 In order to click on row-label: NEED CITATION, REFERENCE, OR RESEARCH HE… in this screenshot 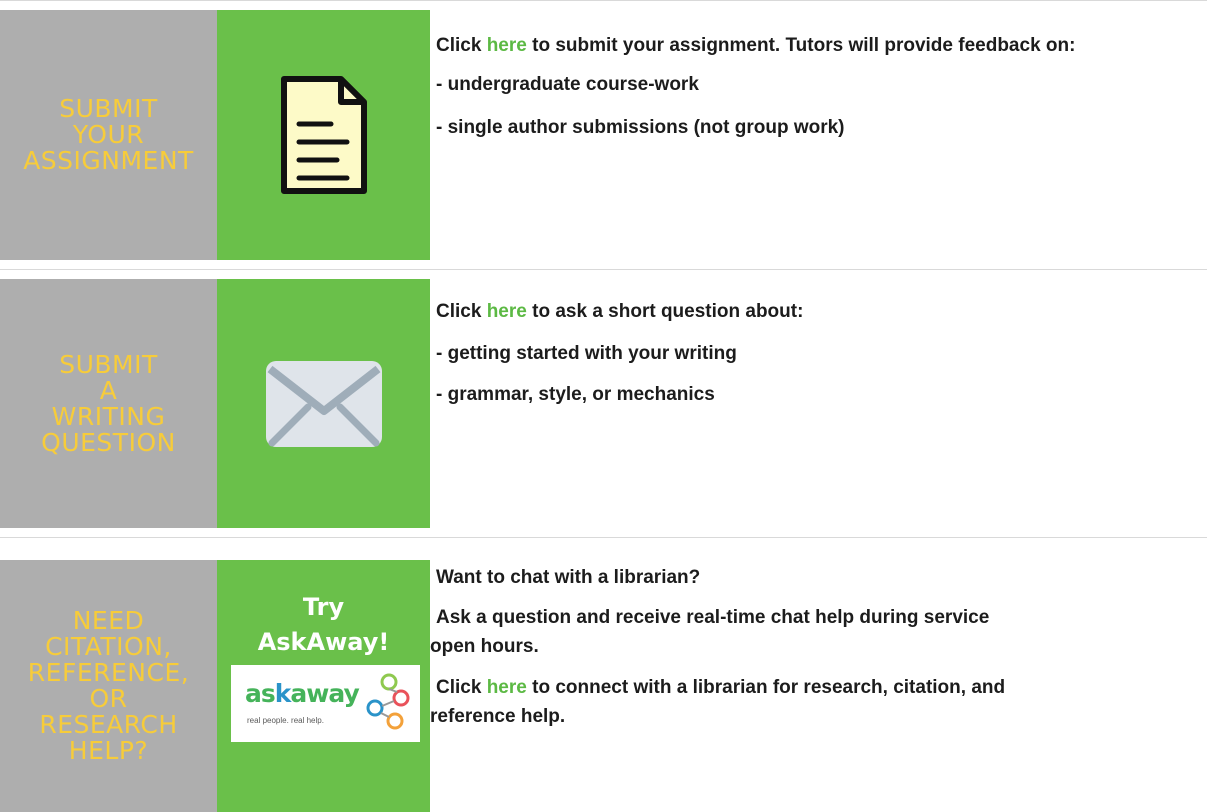, I will do `click(108, 685)`.